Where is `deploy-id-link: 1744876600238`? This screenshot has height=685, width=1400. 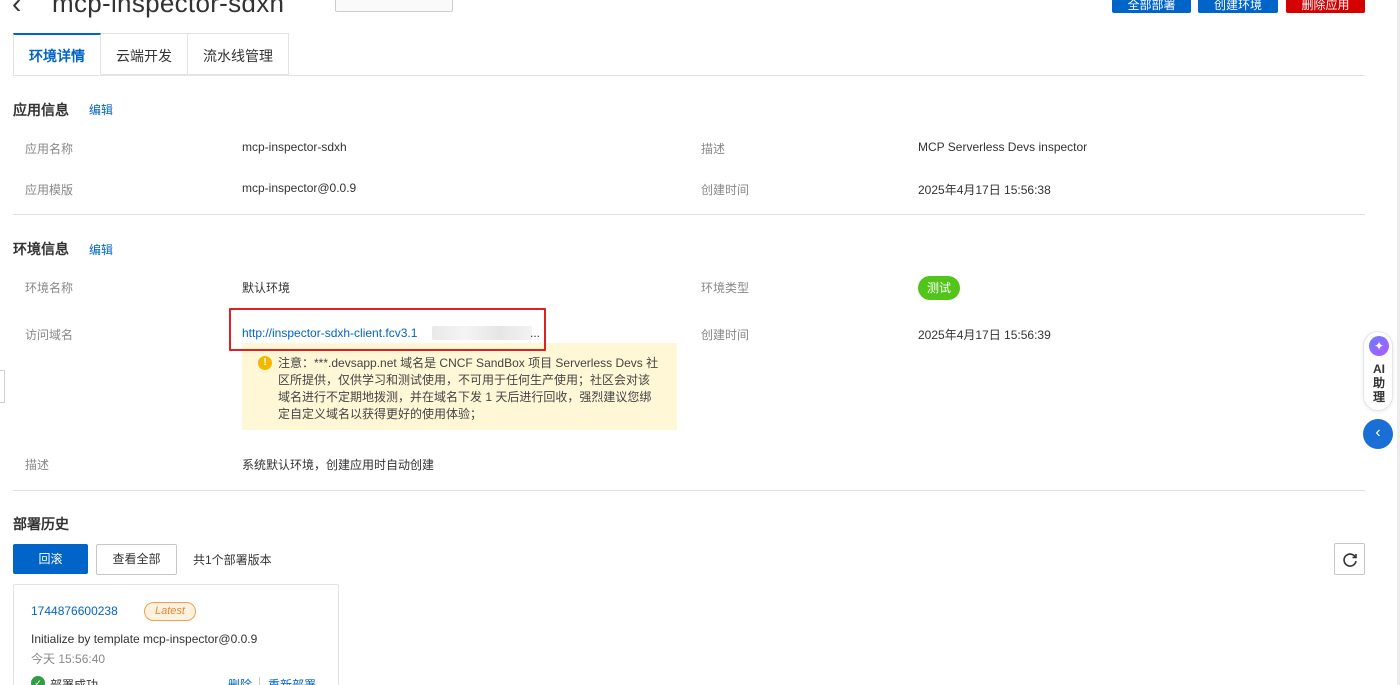
deploy-id-link: 1744876600238 is located at coordinates (74, 611).